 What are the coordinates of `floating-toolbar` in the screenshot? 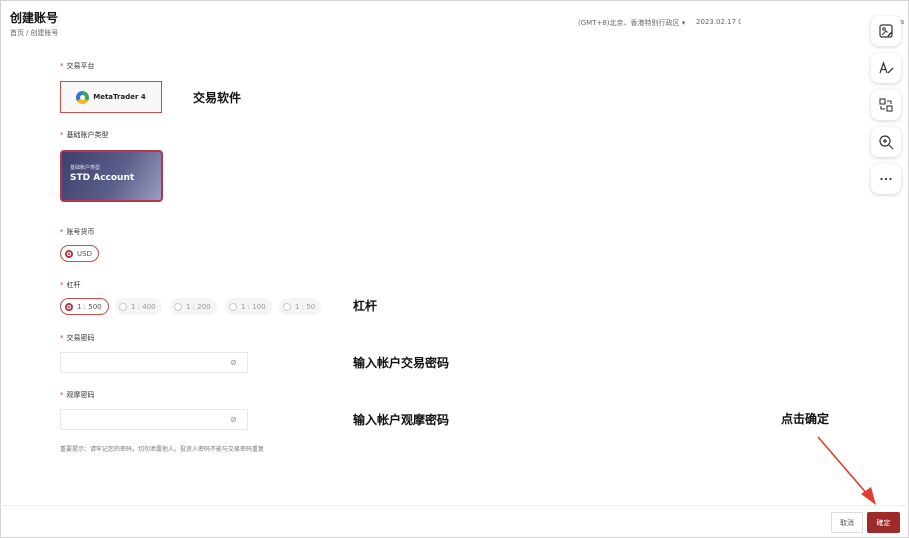 It's located at (886, 103).